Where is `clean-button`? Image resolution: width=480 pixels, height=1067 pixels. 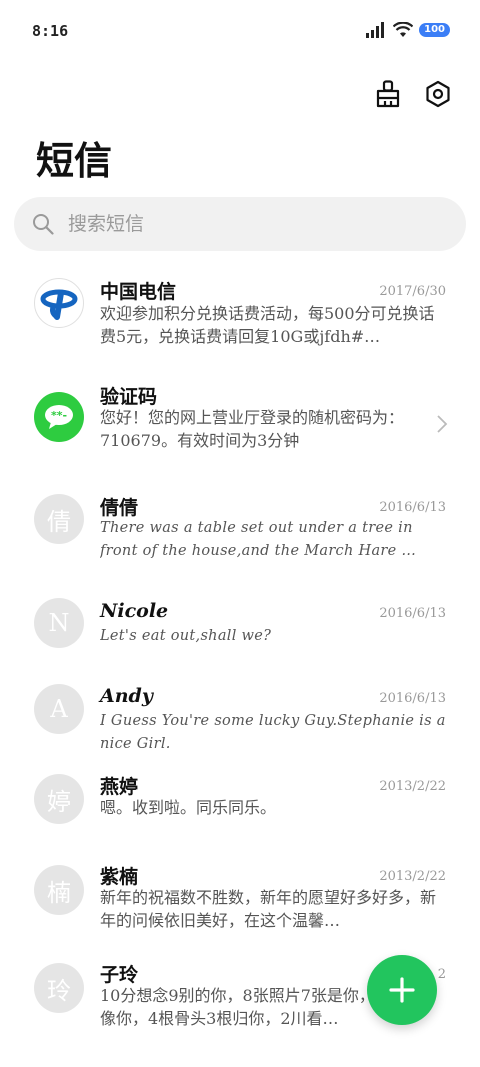 clean-button is located at coordinates (388, 94).